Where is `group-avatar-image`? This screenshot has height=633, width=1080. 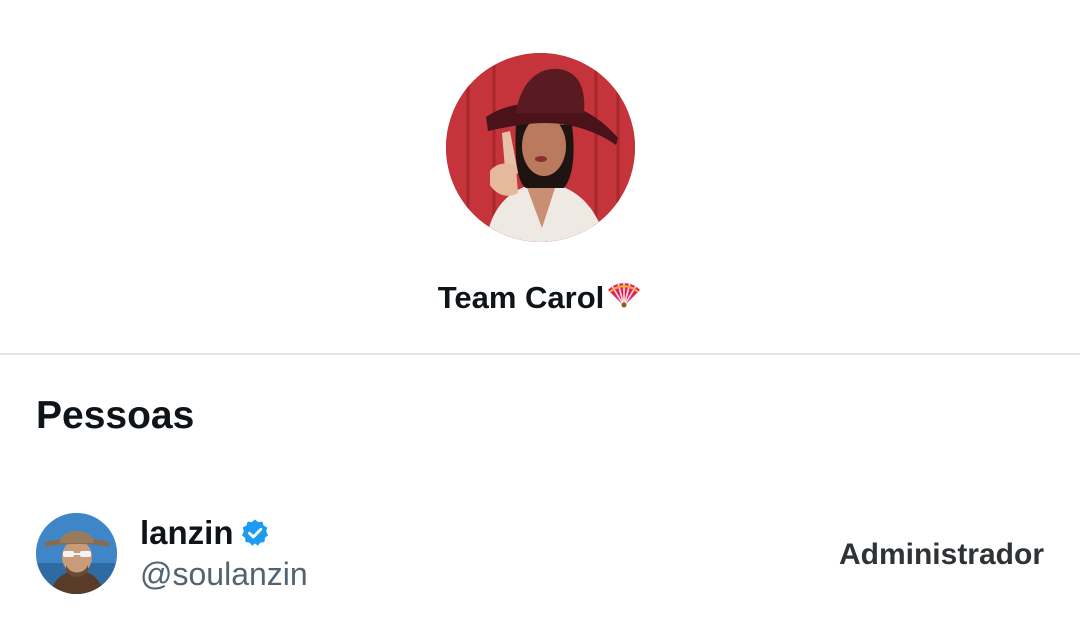 group-avatar-image is located at coordinates (540, 147).